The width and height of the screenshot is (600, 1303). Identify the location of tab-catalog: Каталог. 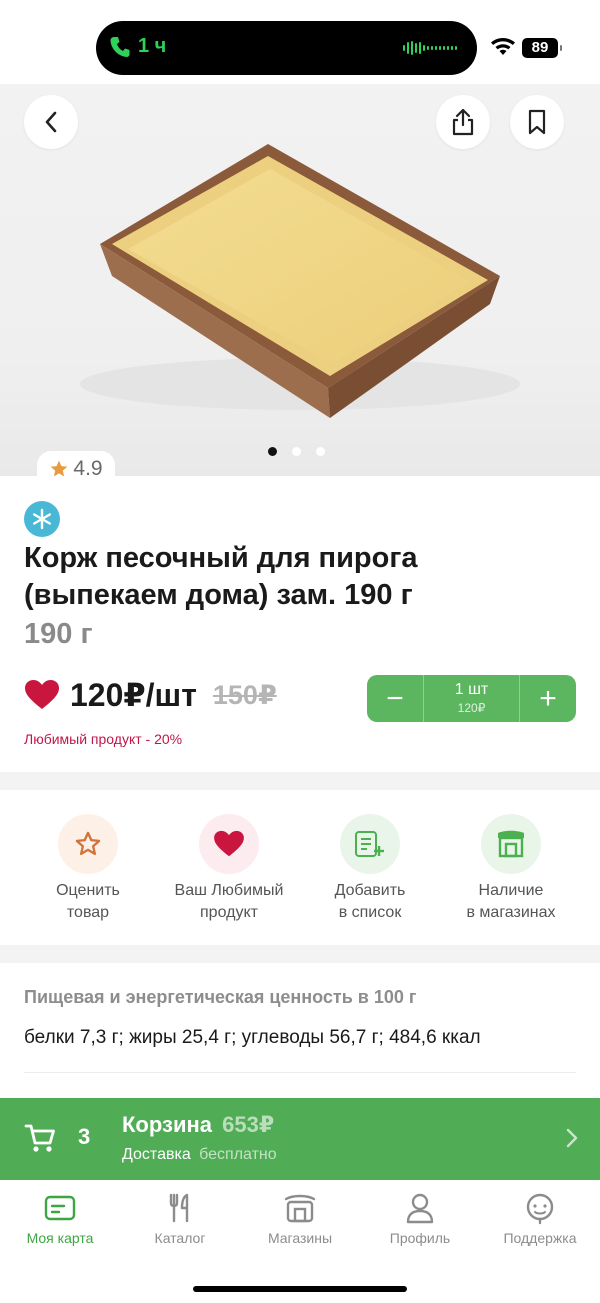
(180, 1218).